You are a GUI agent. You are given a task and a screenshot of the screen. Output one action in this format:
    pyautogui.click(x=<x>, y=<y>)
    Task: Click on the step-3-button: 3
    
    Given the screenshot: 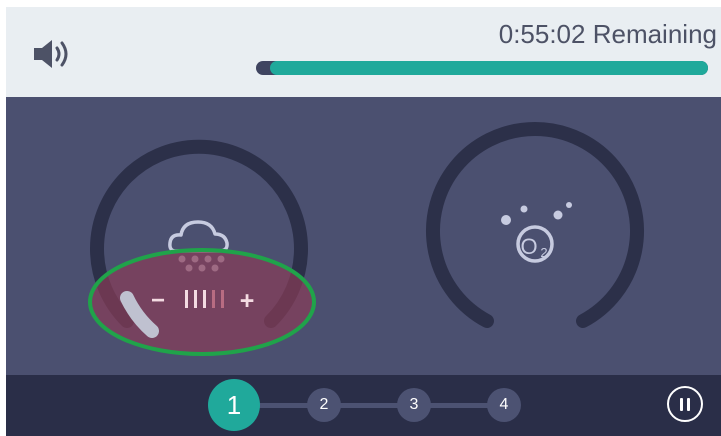 What is the action you would take?
    pyautogui.click(x=414, y=405)
    